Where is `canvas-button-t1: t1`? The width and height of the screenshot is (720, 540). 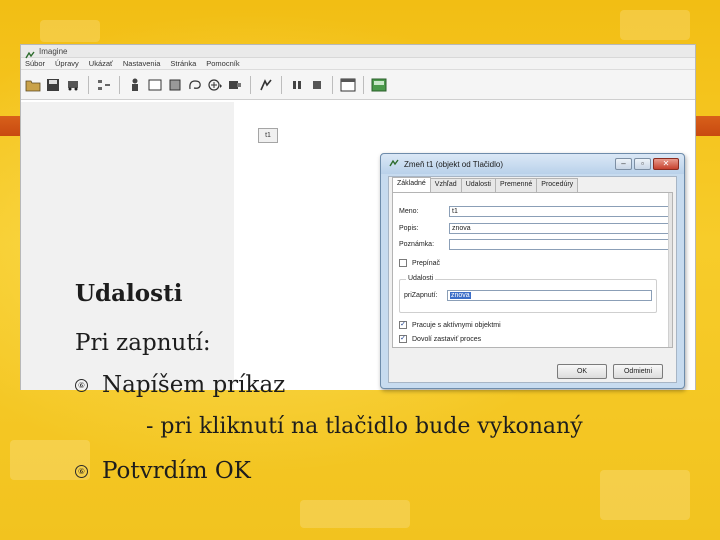
canvas-button-t1: t1 is located at coordinates (268, 135).